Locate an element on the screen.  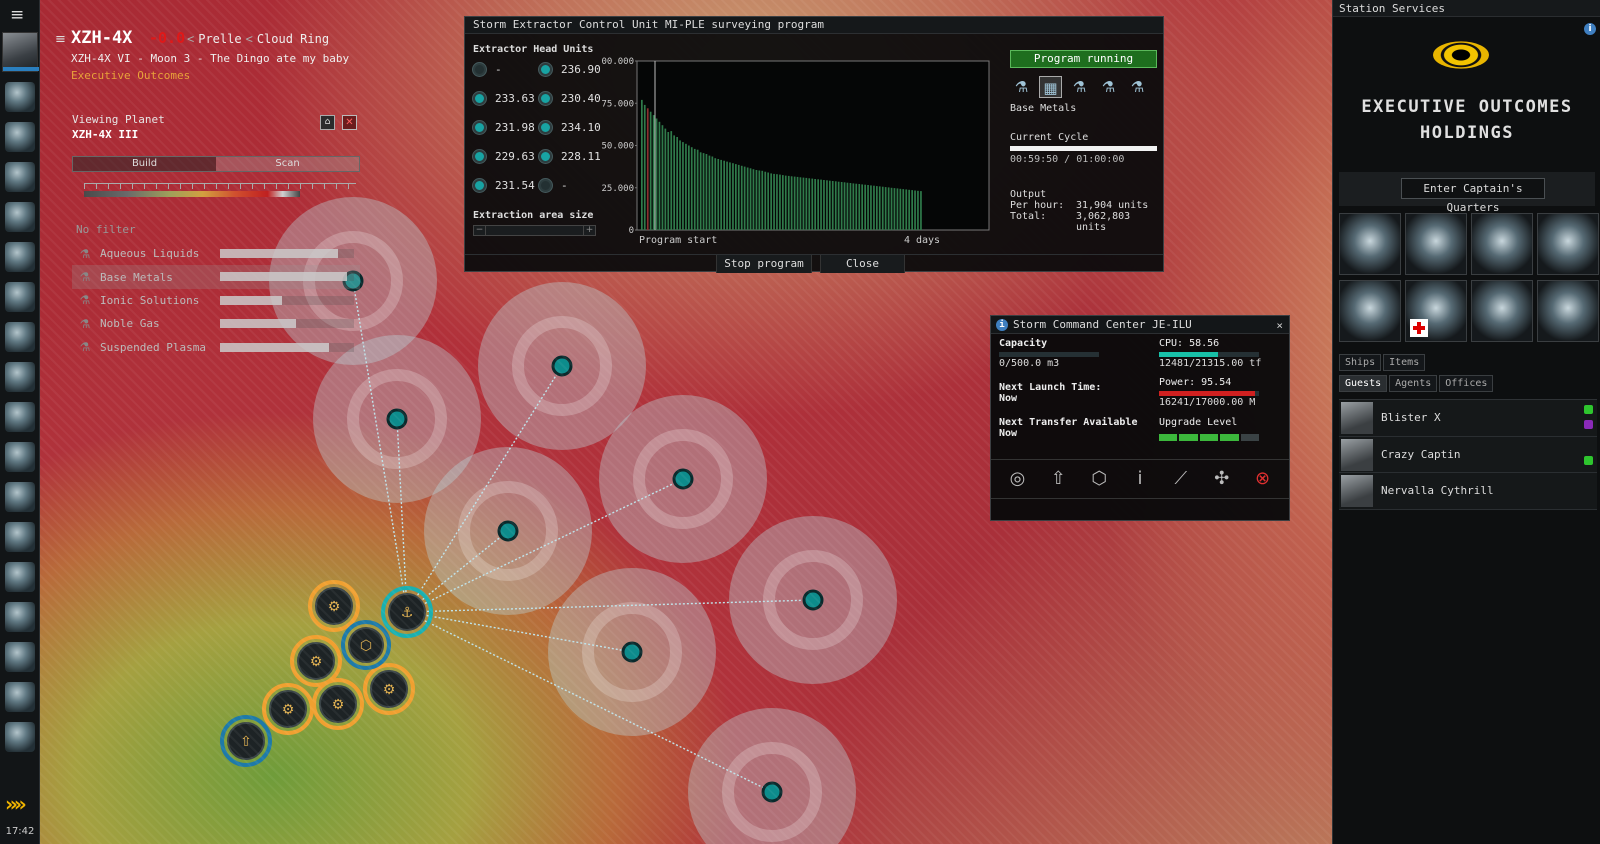
guest-row: Blister X is located at coordinates (1468, 418).